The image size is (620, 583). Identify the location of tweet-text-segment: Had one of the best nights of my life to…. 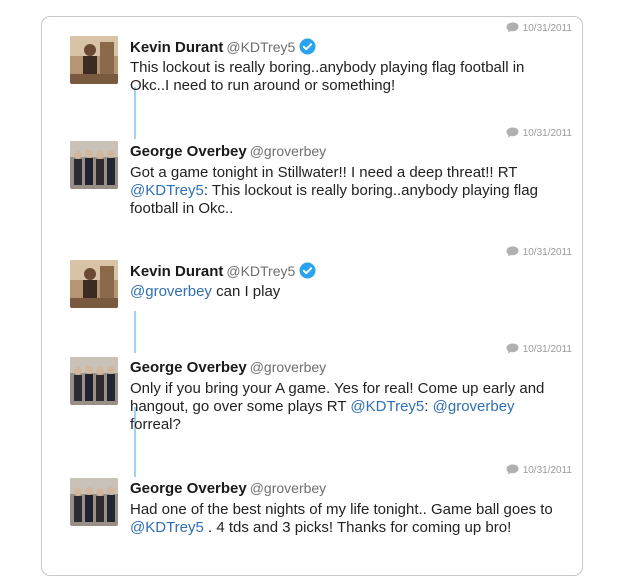
(341, 509).